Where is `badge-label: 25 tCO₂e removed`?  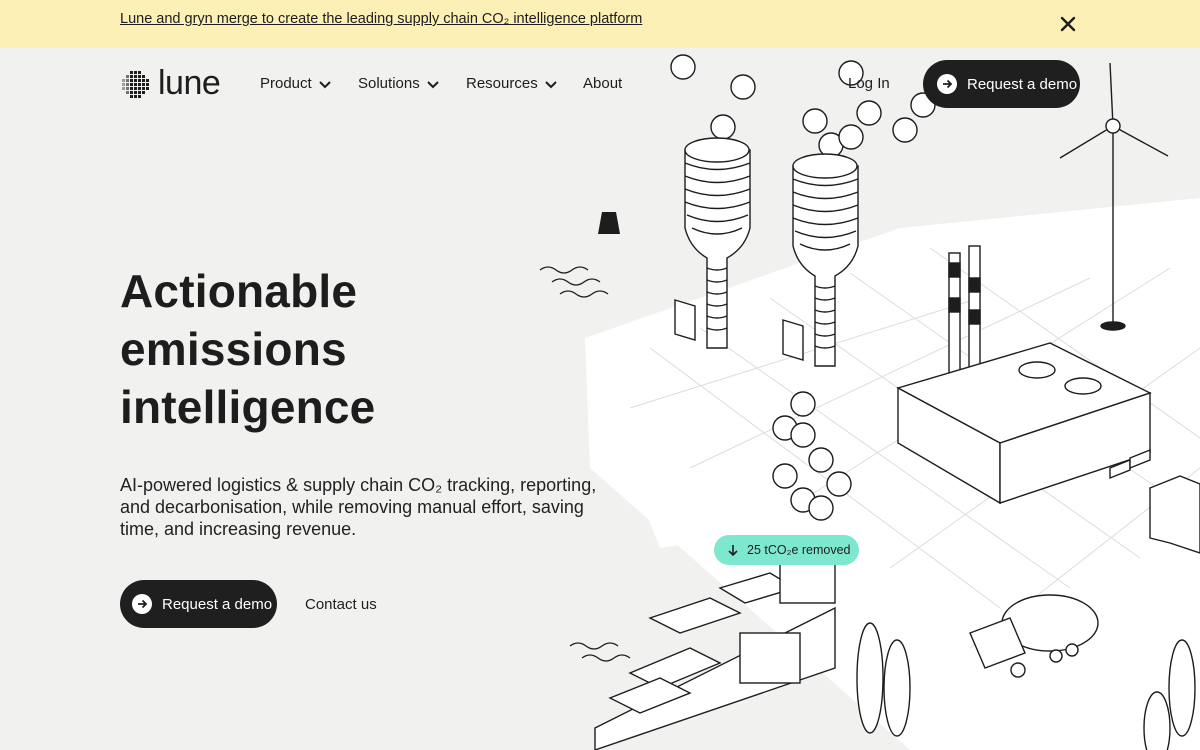 badge-label: 25 tCO₂e removed is located at coordinates (799, 550).